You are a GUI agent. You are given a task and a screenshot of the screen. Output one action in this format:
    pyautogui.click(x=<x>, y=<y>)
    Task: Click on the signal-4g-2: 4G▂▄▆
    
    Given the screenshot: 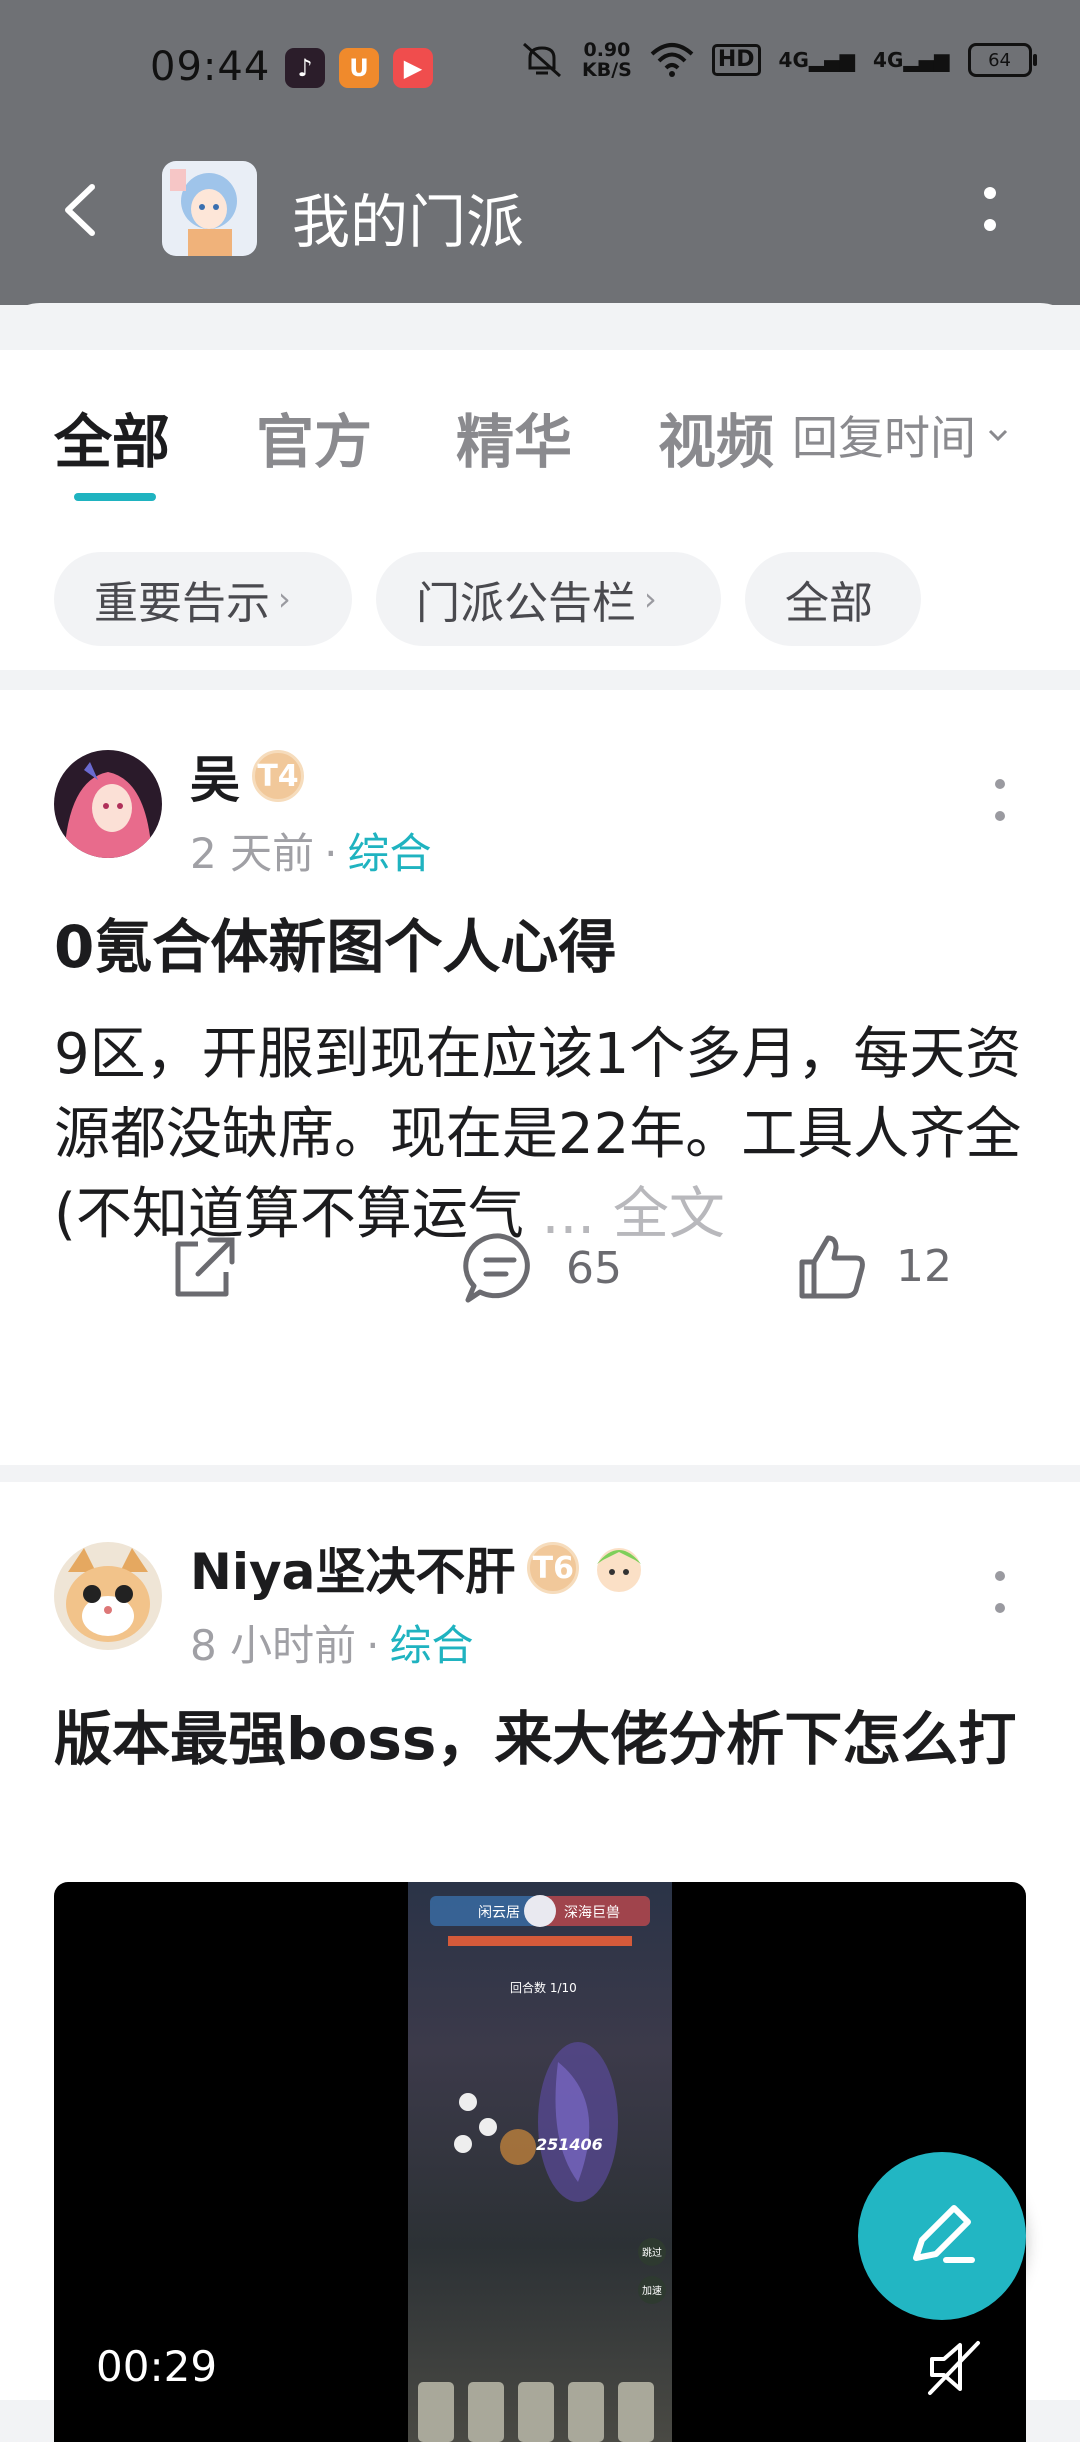 What is the action you would take?
    pyautogui.click(x=911, y=60)
    